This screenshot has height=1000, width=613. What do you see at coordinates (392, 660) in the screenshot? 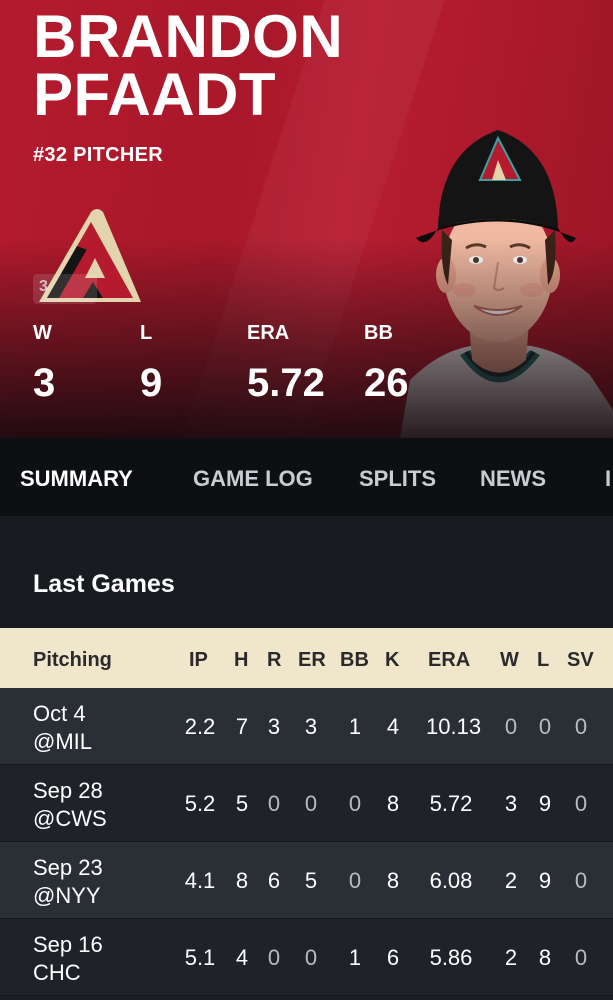
I see `col-k: K` at bounding box center [392, 660].